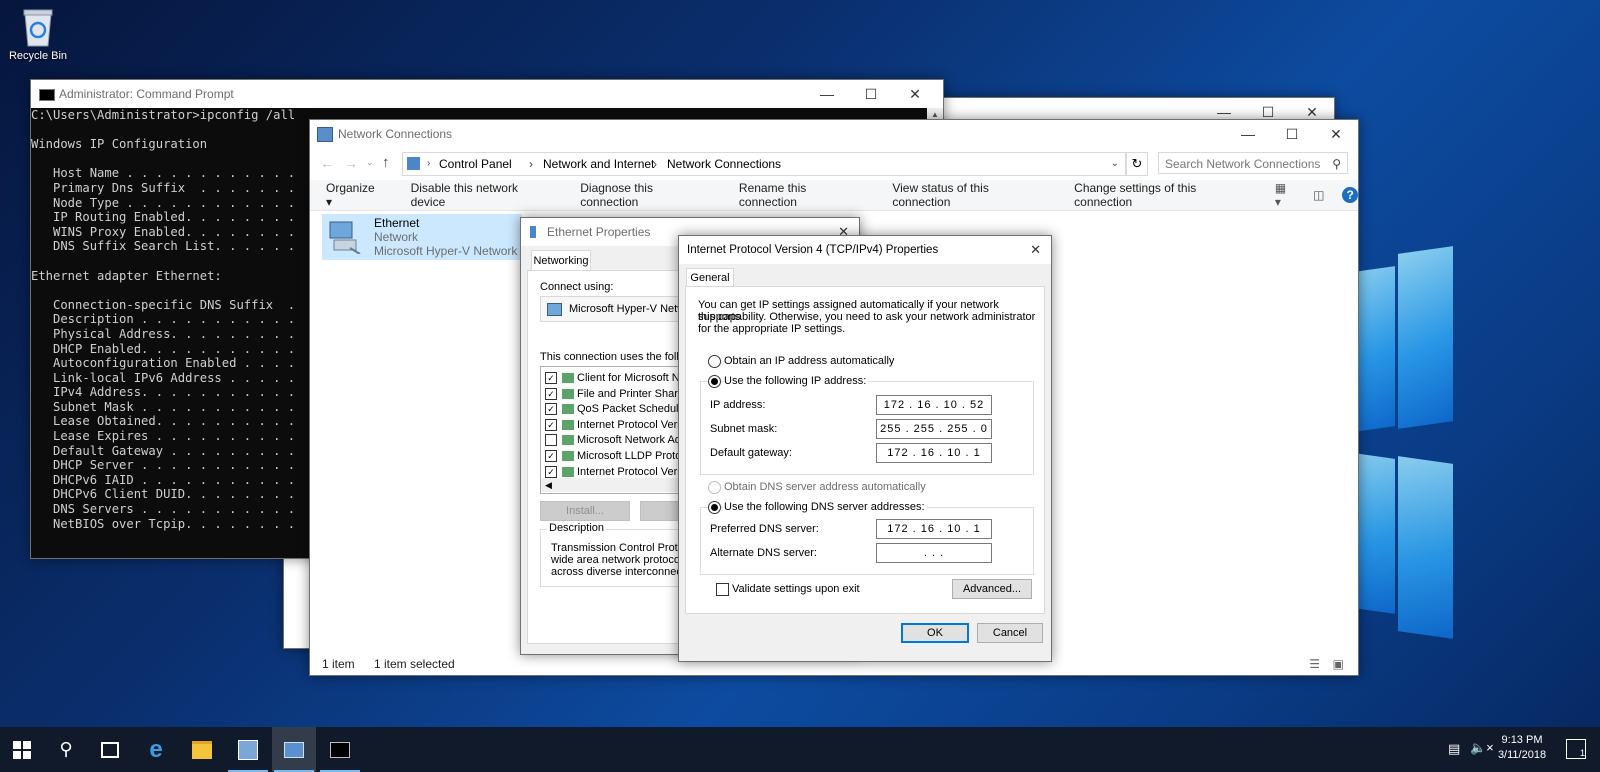  Describe the element at coordinates (1522, 748) in the screenshot. I see `clock: 9:13 PM 3/11/2018` at that location.